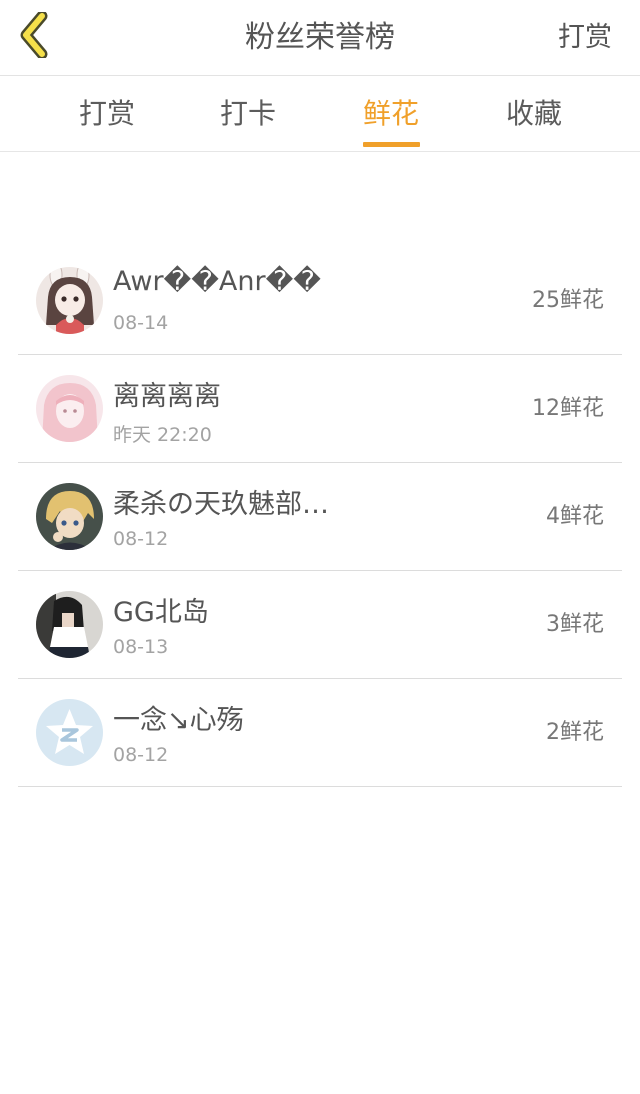 Image resolution: width=640 pixels, height=1094 pixels. Describe the element at coordinates (178, 720) in the screenshot. I see `fan-name: 一念↘心殇` at that location.